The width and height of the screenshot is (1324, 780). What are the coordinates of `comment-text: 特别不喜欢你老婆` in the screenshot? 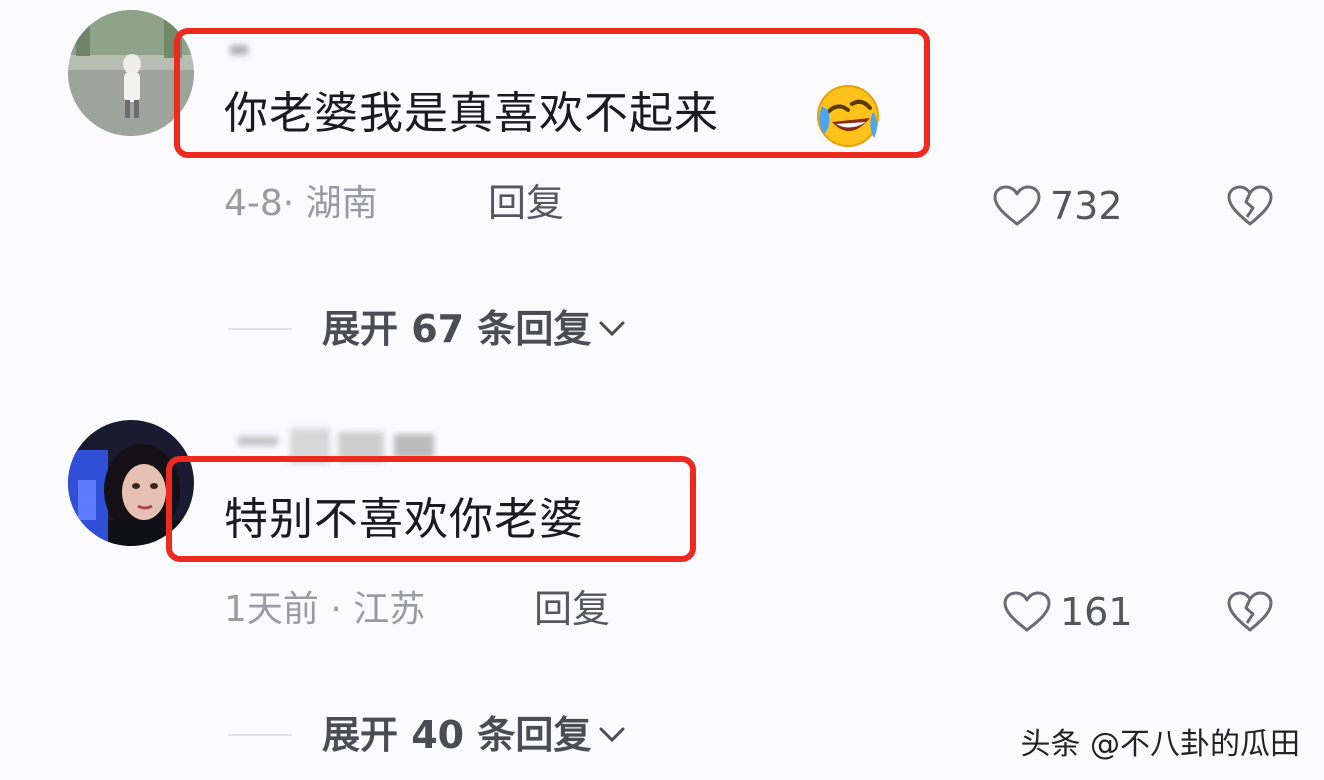 It's located at (404, 519).